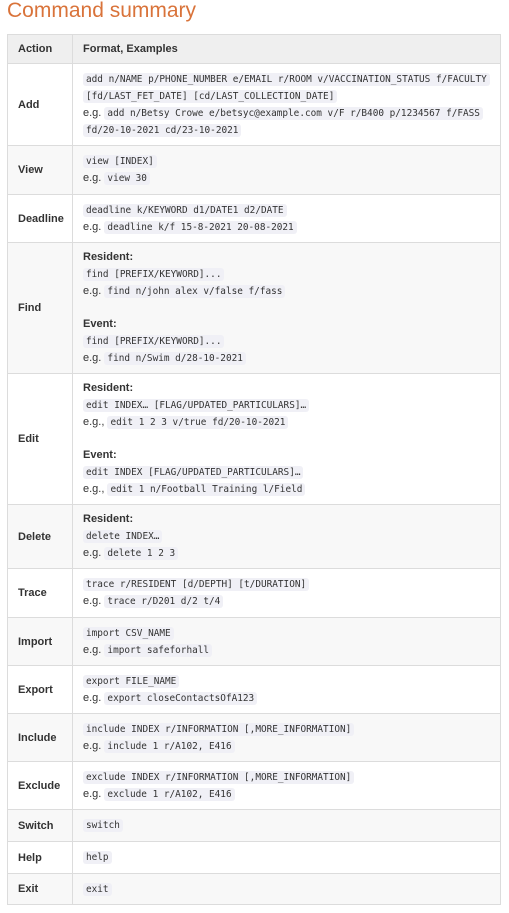  I want to click on example-code: trace r/D201 d/2 t/4, so click(164, 601).